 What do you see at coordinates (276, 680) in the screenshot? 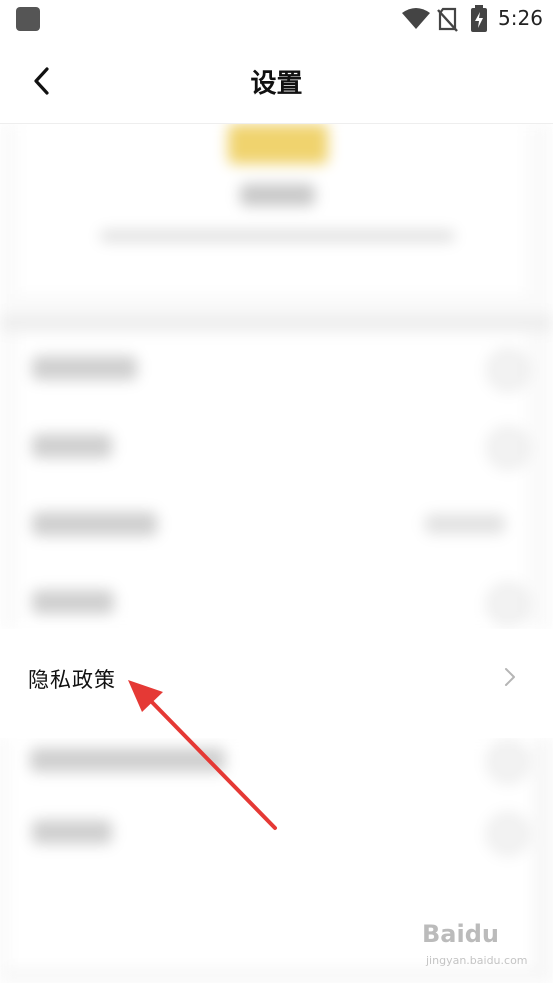
I see `privacy-policy-row: 隐私政策` at bounding box center [276, 680].